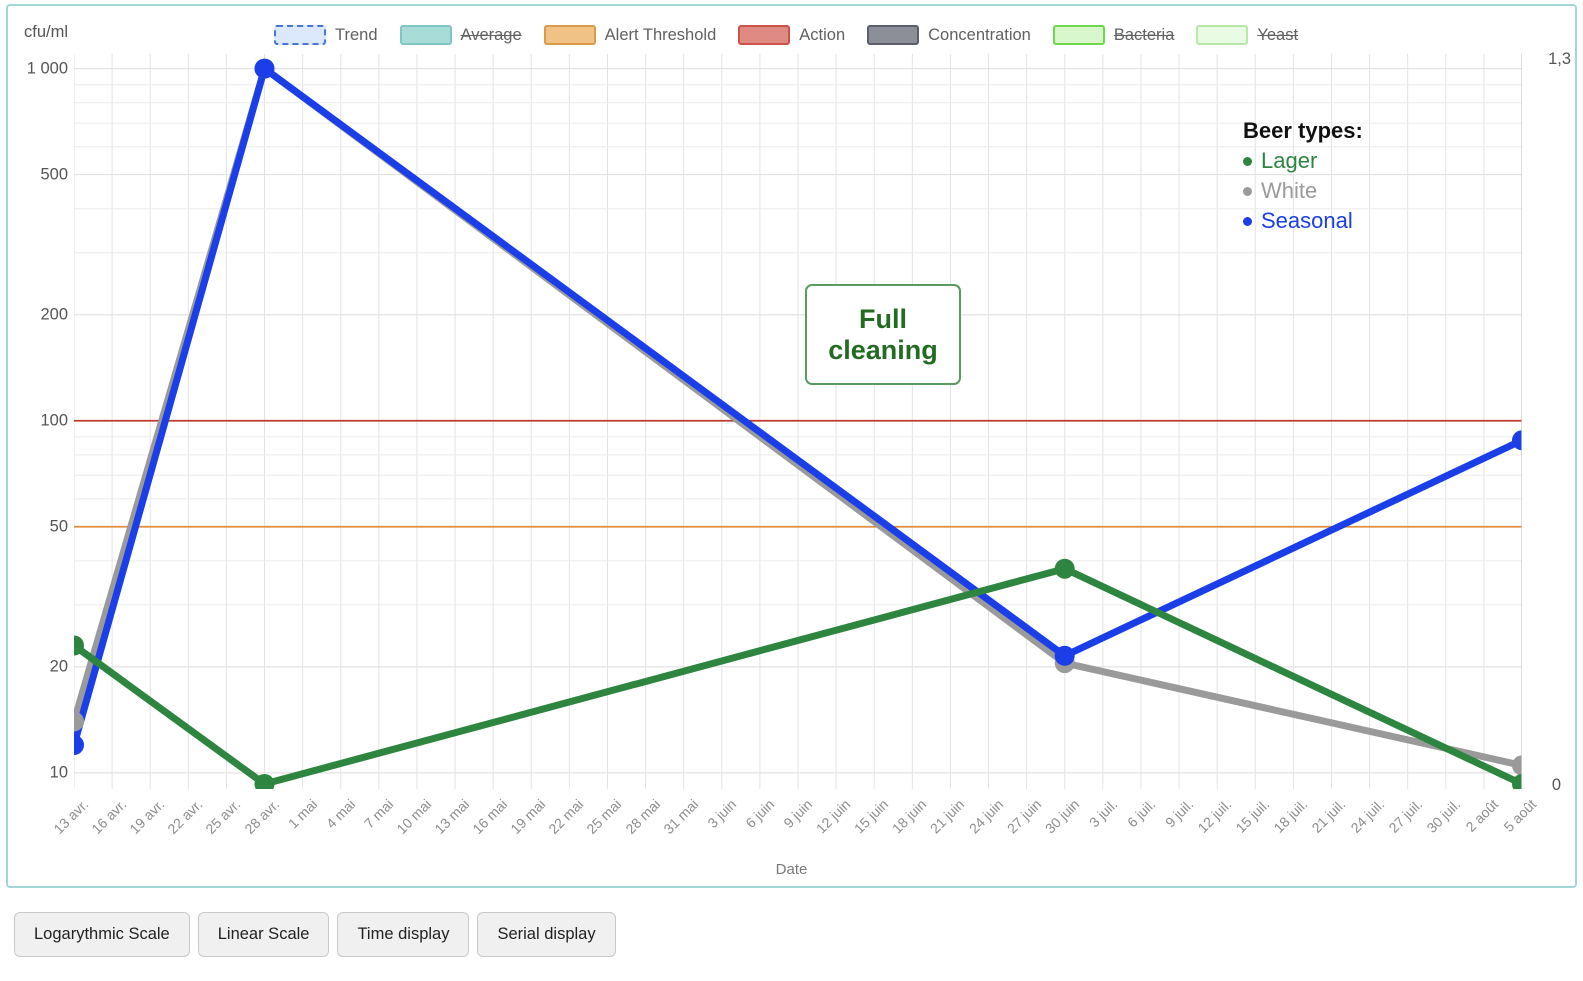  I want to click on beer-types-title: Beer types:, so click(1303, 130).